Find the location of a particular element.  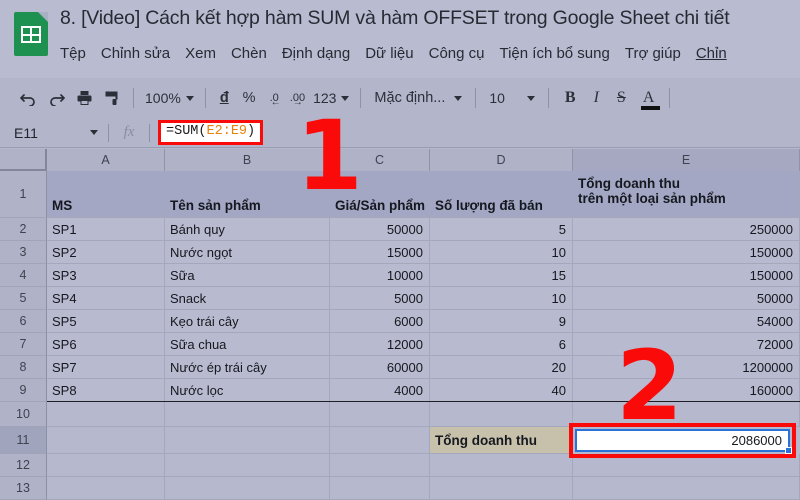

cell-b9: Nước lọc is located at coordinates (247, 390).